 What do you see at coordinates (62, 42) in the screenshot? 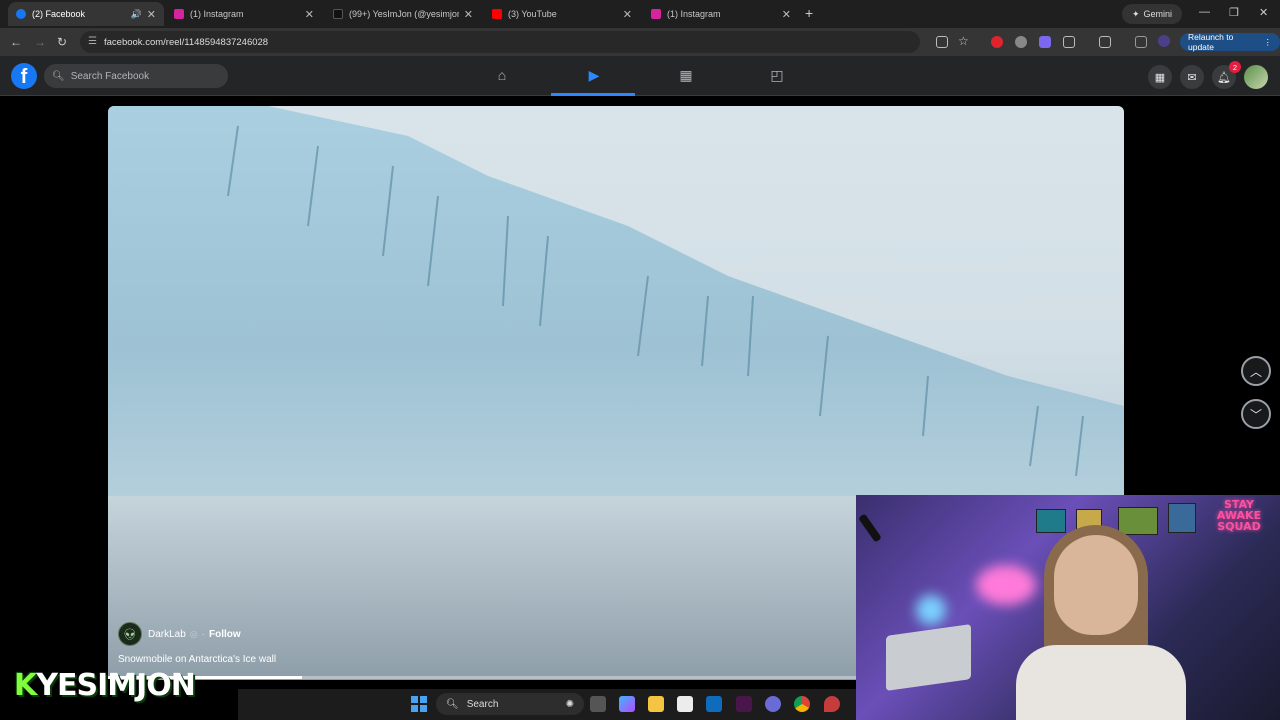
I see `reload-icon: ↻` at bounding box center [62, 42].